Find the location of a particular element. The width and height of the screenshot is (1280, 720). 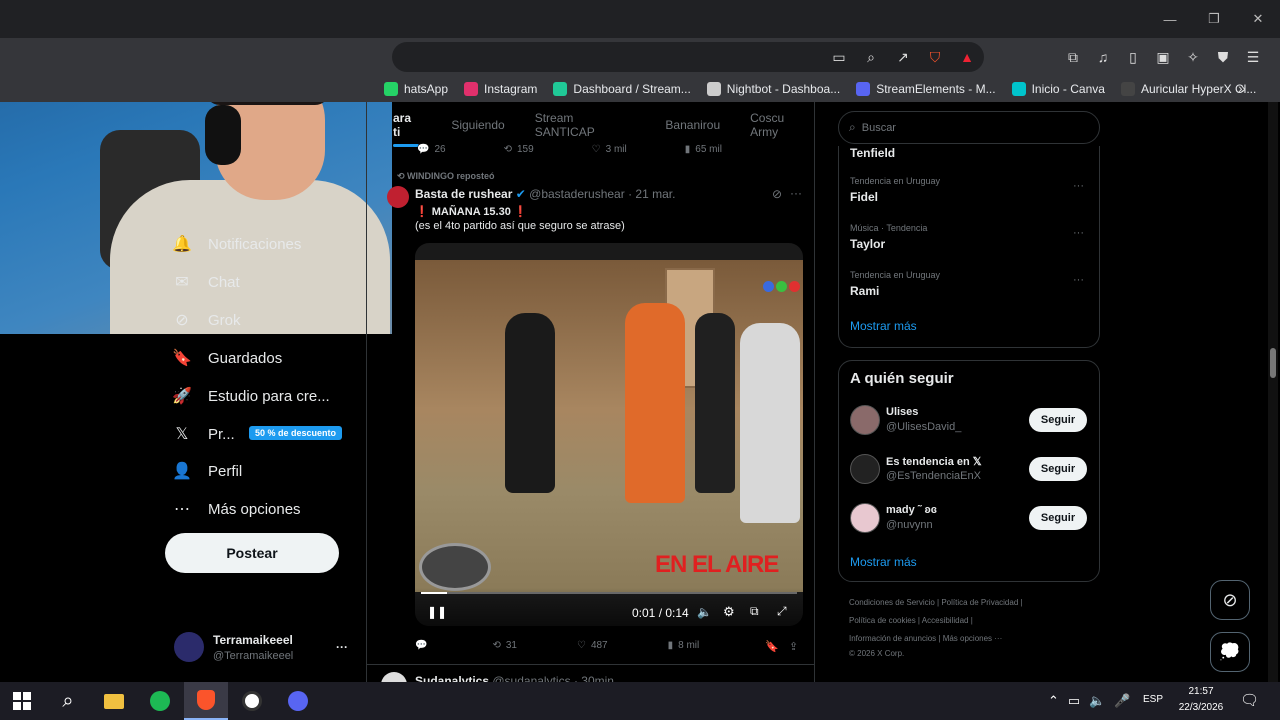

nav-item-notificaciones: 🔔 Notificaciones is located at coordinates (236, 244).